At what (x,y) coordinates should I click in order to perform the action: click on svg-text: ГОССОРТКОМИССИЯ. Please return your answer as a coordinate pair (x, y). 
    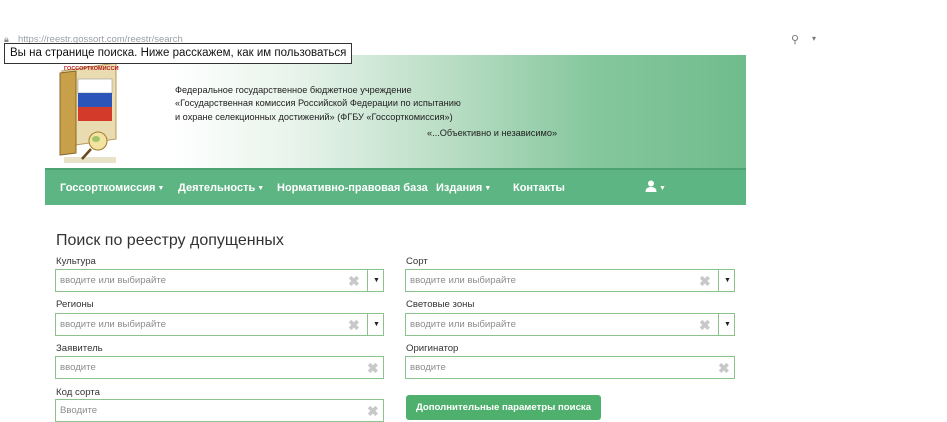
    Looking at the image, I should click on (91, 69).